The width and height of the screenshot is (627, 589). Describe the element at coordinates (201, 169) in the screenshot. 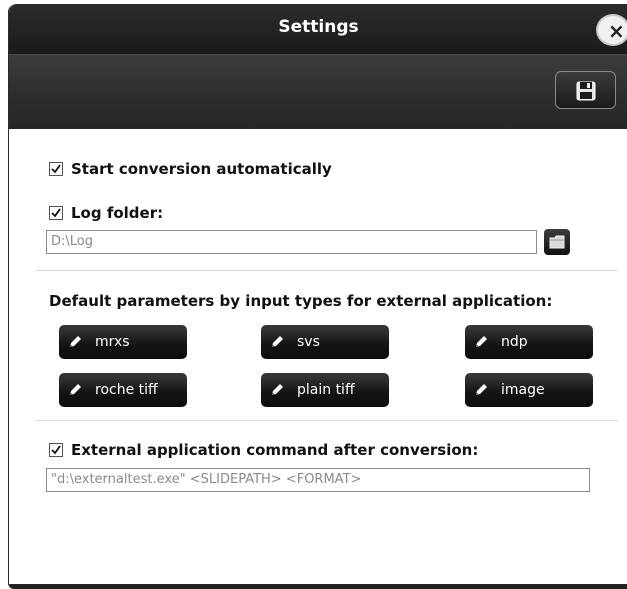

I see `auto-convert-label: Start conversion automatically` at that location.